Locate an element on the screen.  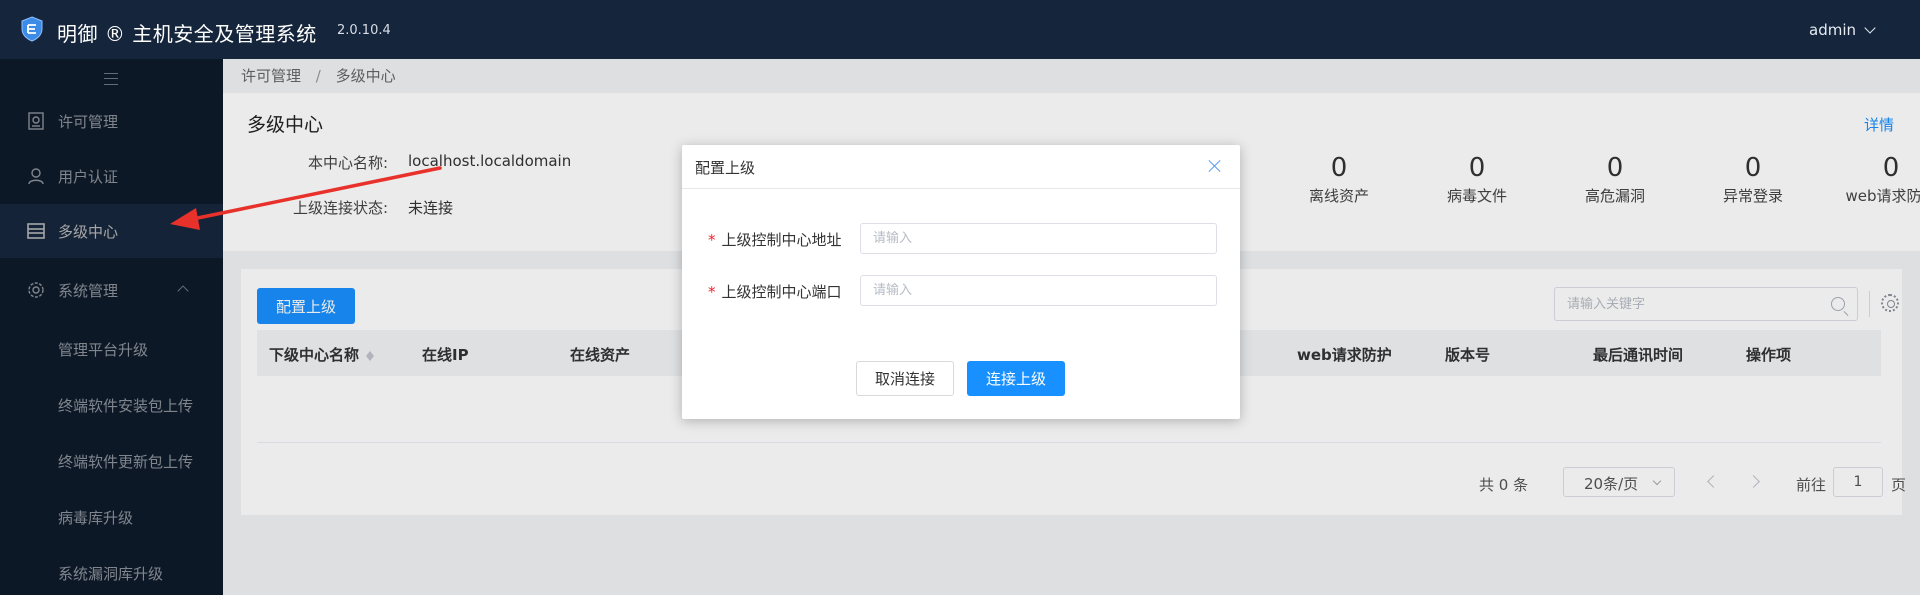
parent-port-row: * 上级控制中心端口 is located at coordinates (961, 291).